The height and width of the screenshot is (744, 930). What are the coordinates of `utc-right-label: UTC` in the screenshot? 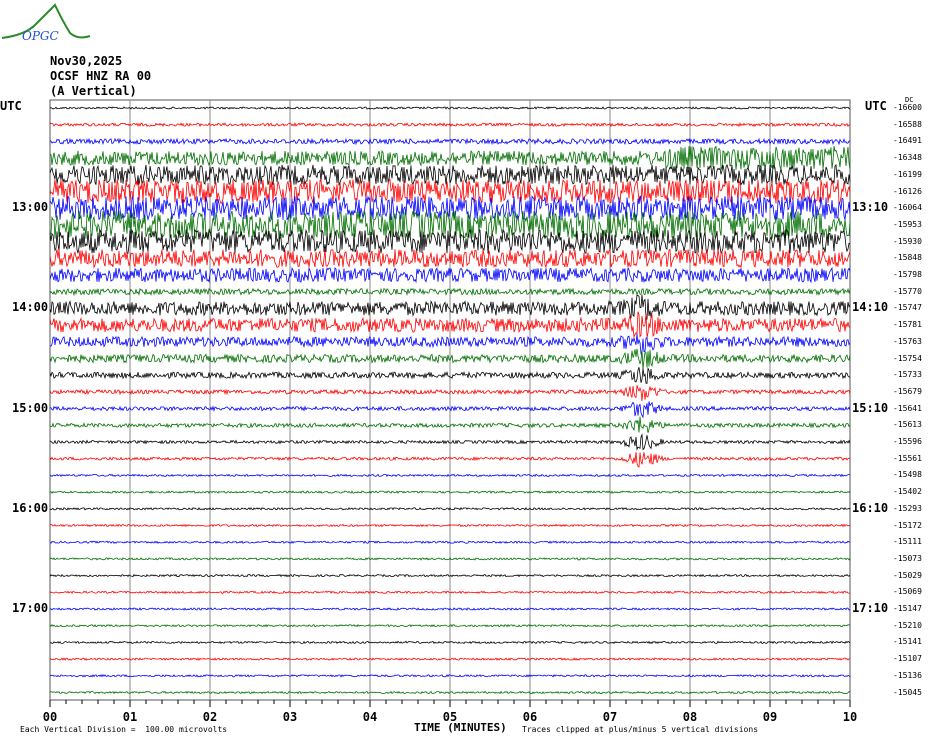 It's located at (876, 106).